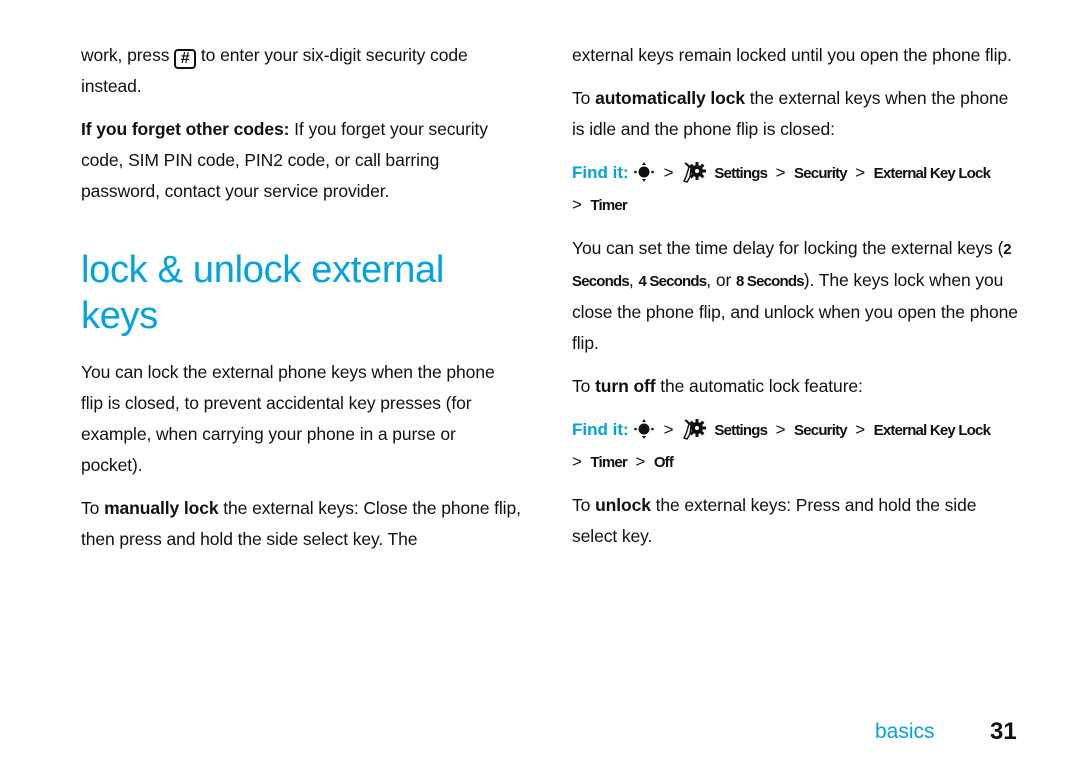 The height and width of the screenshot is (766, 1080). What do you see at coordinates (581, 386) in the screenshot?
I see `turn-off-prefix: To` at bounding box center [581, 386].